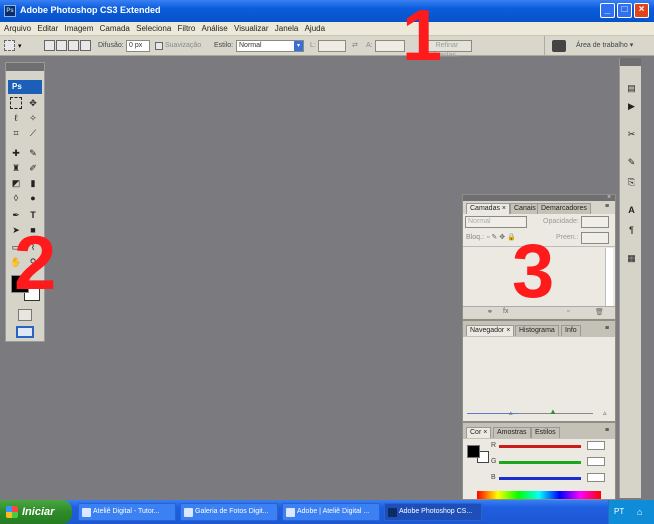 The height and width of the screenshot is (524, 654). What do you see at coordinates (355, 46) in the screenshot?
I see `swap-icon: ⇄` at bounding box center [355, 46].